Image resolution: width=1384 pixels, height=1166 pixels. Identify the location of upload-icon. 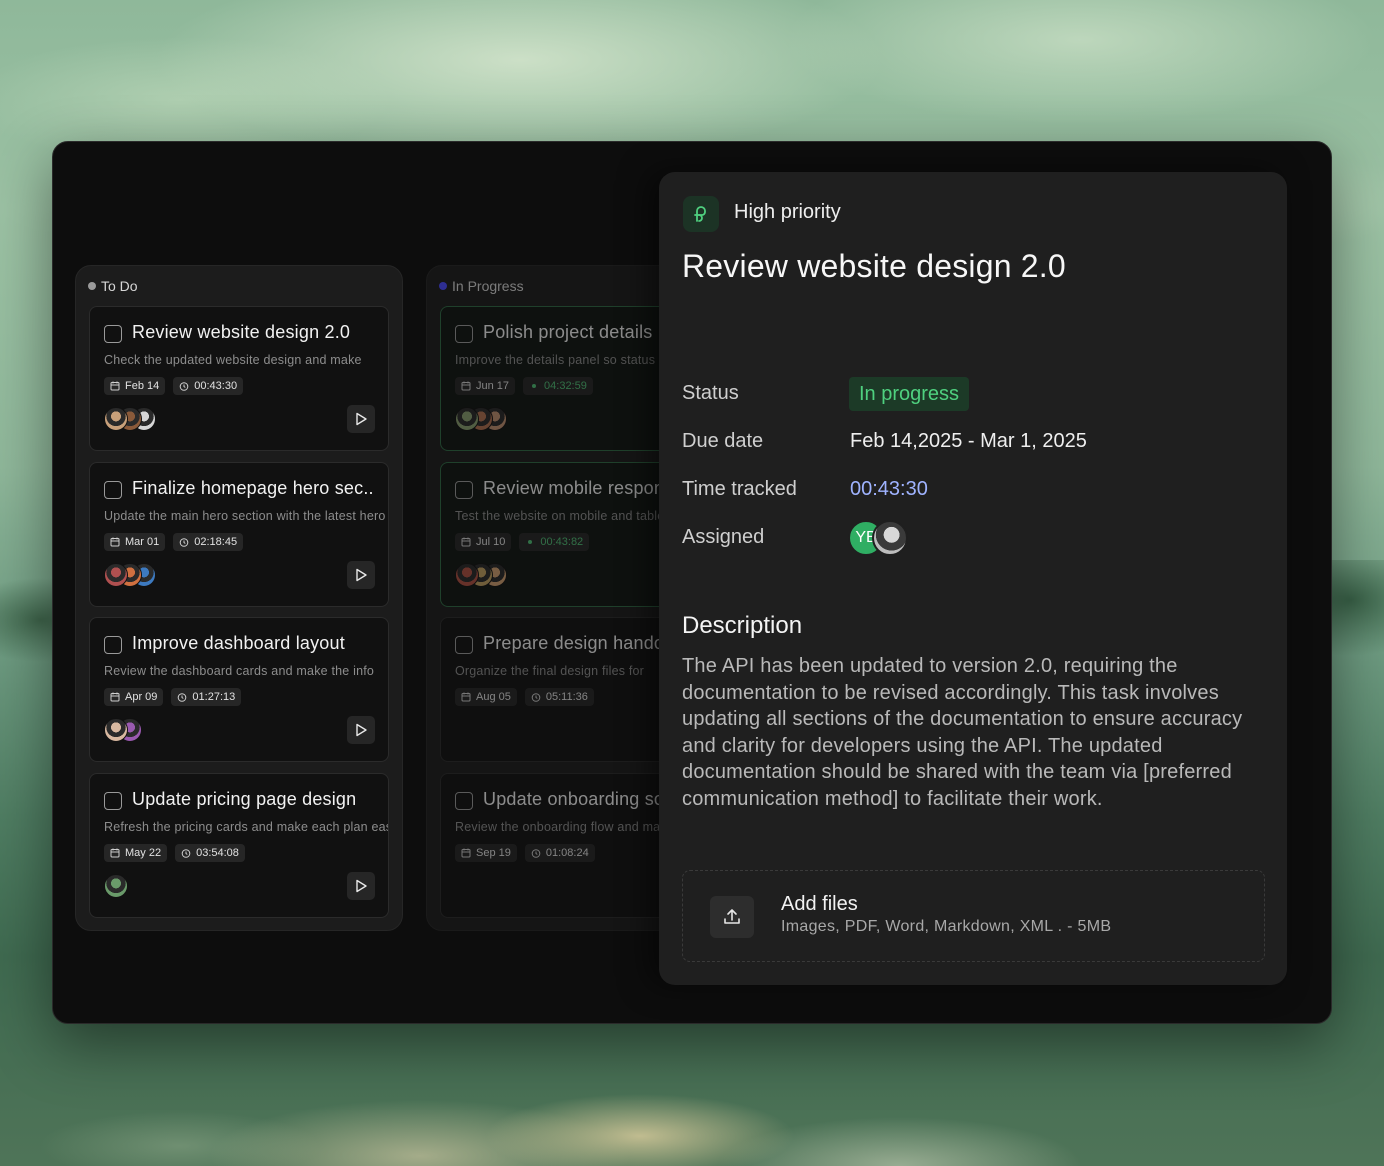
(732, 916).